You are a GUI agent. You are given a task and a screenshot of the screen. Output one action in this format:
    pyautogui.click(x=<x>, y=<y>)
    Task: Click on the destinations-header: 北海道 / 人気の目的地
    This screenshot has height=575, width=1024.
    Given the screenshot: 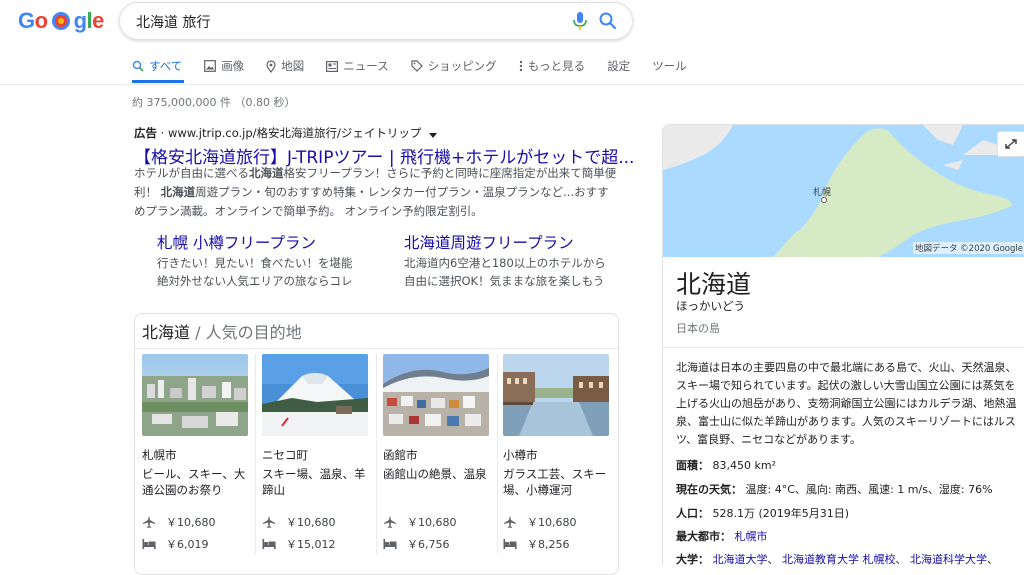 What is the action you would take?
    pyautogui.click(x=222, y=331)
    